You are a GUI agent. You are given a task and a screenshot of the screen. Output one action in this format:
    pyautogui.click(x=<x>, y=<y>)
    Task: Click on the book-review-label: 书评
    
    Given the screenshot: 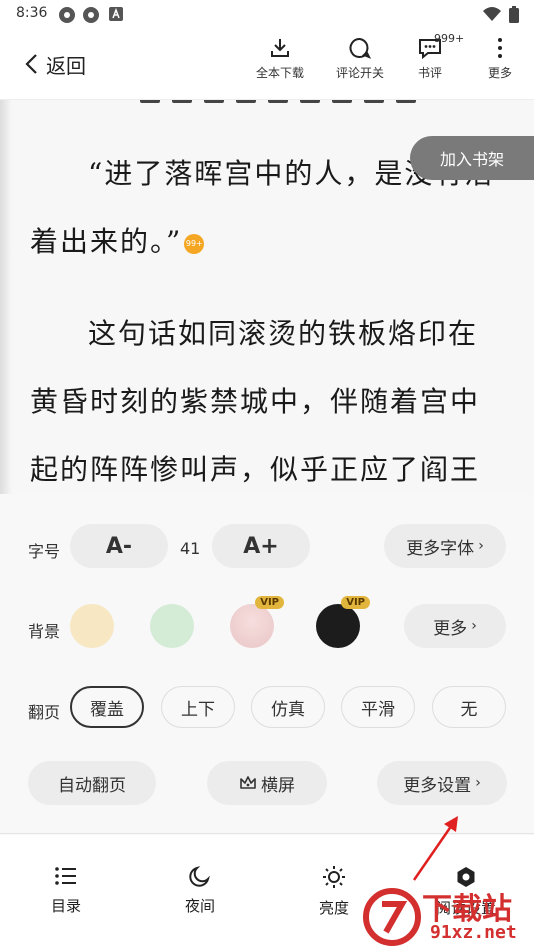 What is the action you would take?
    pyautogui.click(x=429, y=73)
    